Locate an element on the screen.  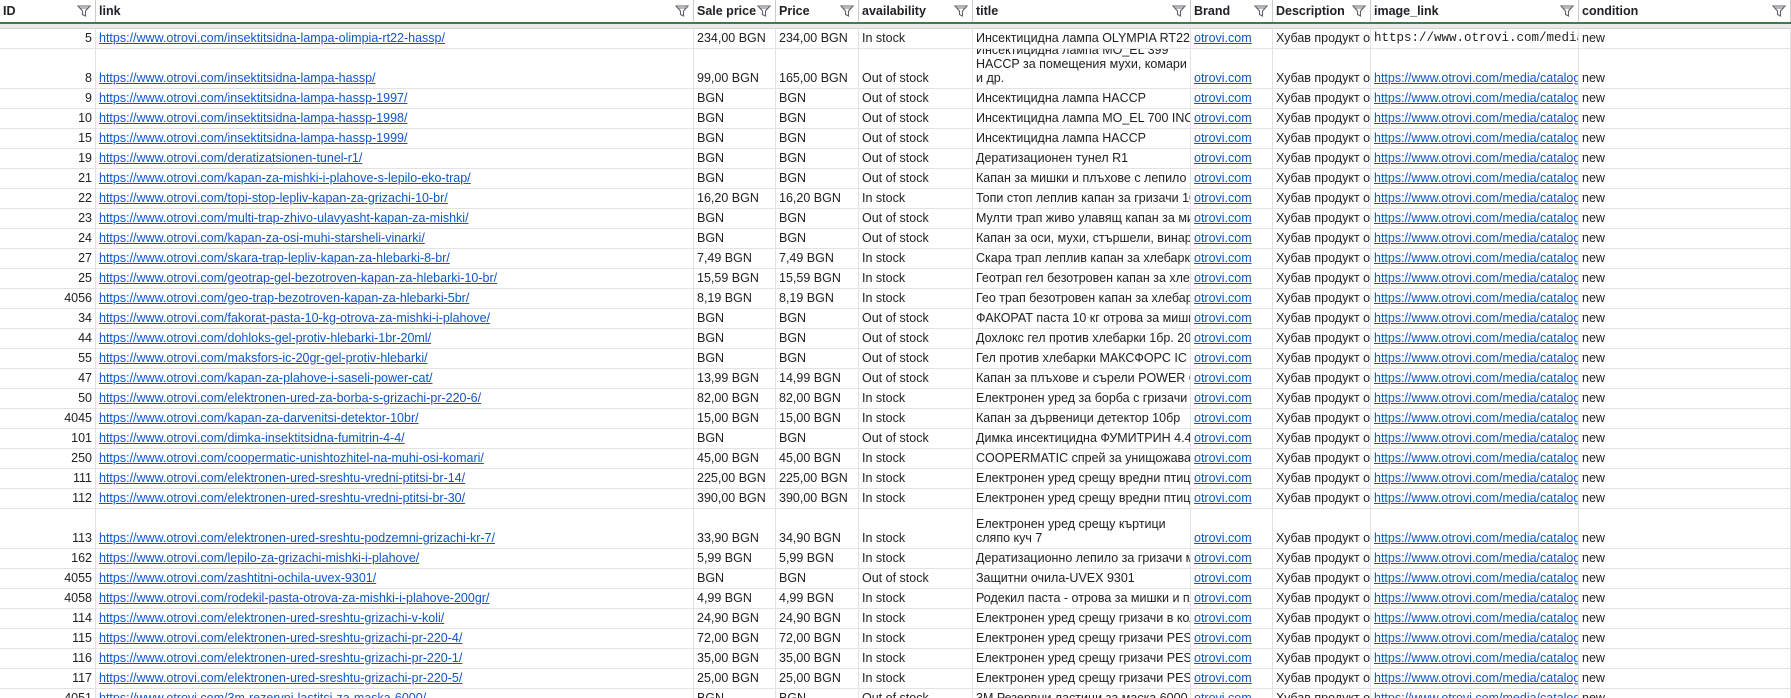
cell-title: Дохлокс гел против хлебарки 1бр. 20мл. is located at coordinates (1082, 338).